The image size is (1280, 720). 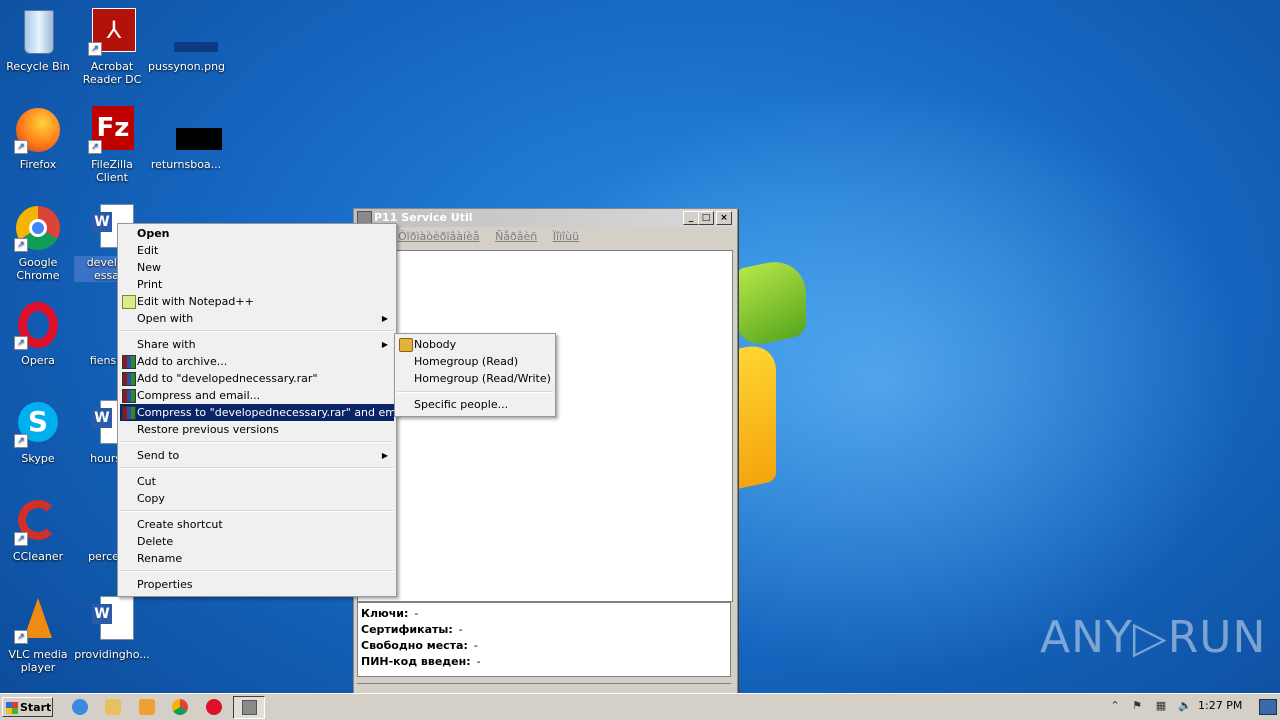 I want to click on tray-expand-icon: ⌃, so click(x=1115, y=706).